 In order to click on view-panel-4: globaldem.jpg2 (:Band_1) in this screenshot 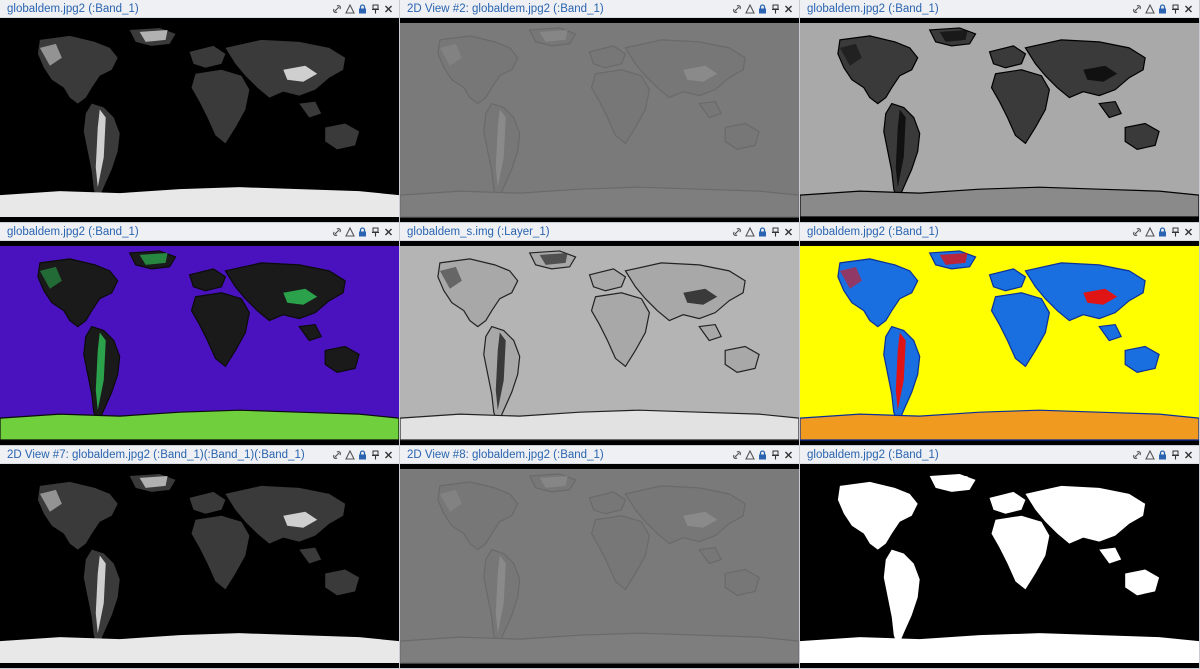, I will do `click(200, 334)`.